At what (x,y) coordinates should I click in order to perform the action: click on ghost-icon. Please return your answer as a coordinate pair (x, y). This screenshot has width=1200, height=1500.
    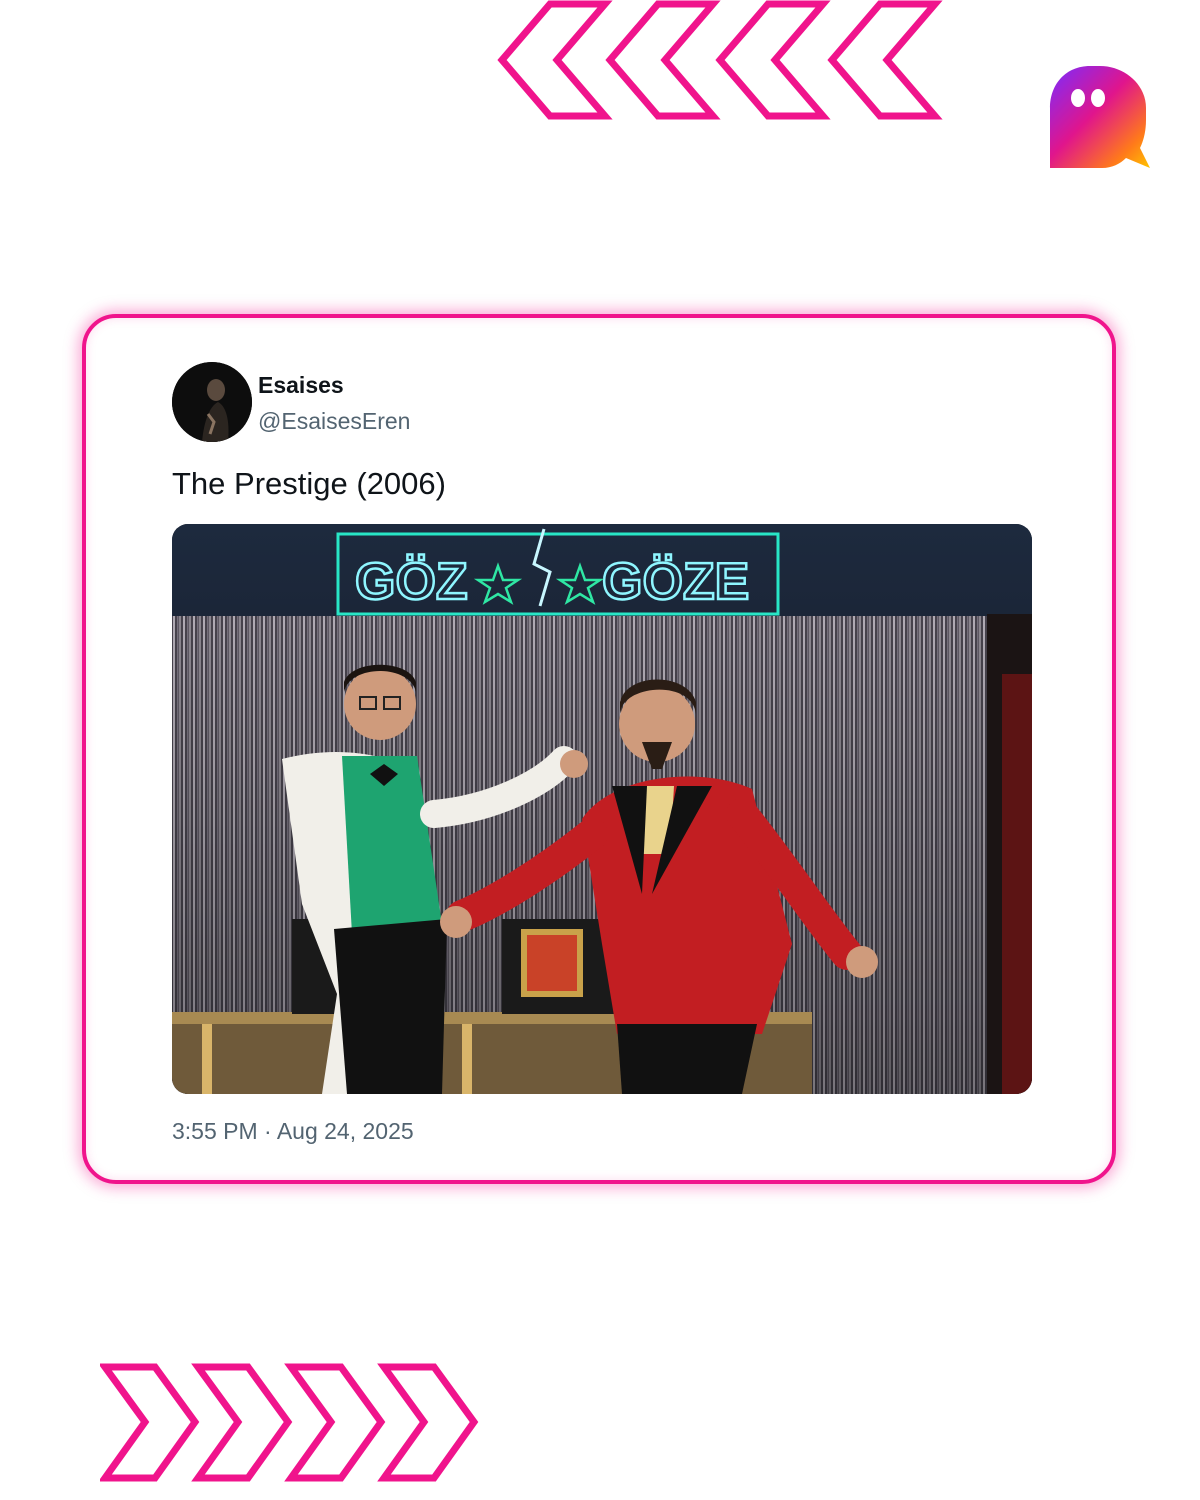
    Looking at the image, I should click on (1100, 117).